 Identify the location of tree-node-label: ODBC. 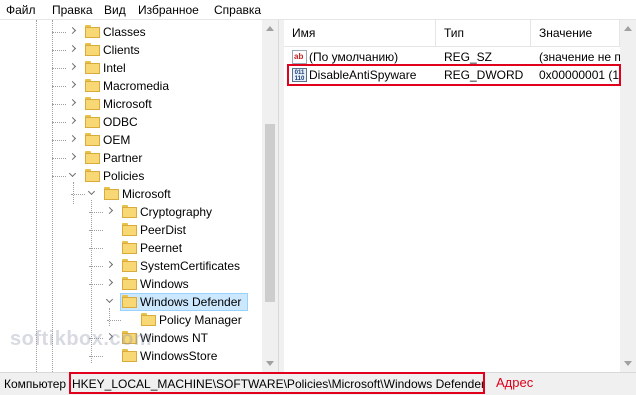
(120, 122).